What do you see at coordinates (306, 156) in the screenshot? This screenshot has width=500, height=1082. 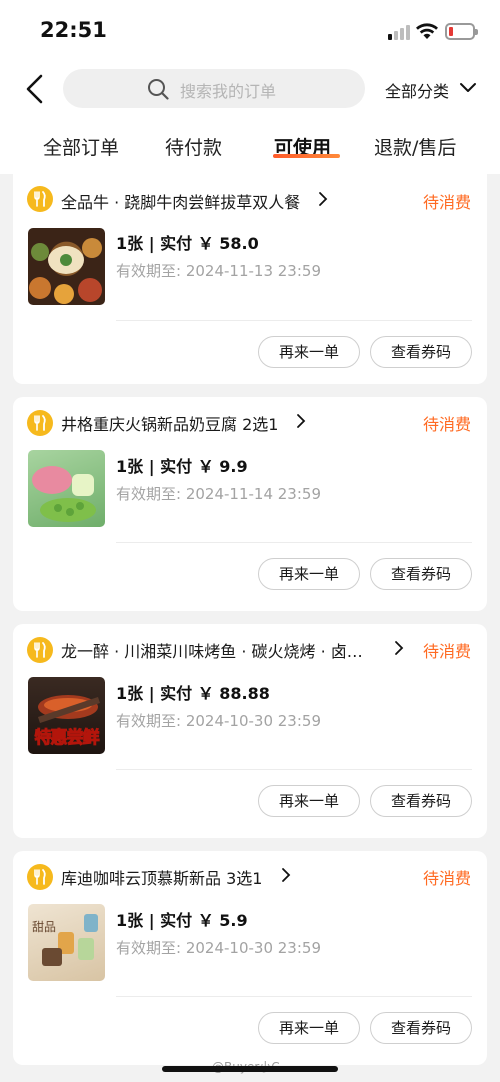 I see `active-tab-underline` at bounding box center [306, 156].